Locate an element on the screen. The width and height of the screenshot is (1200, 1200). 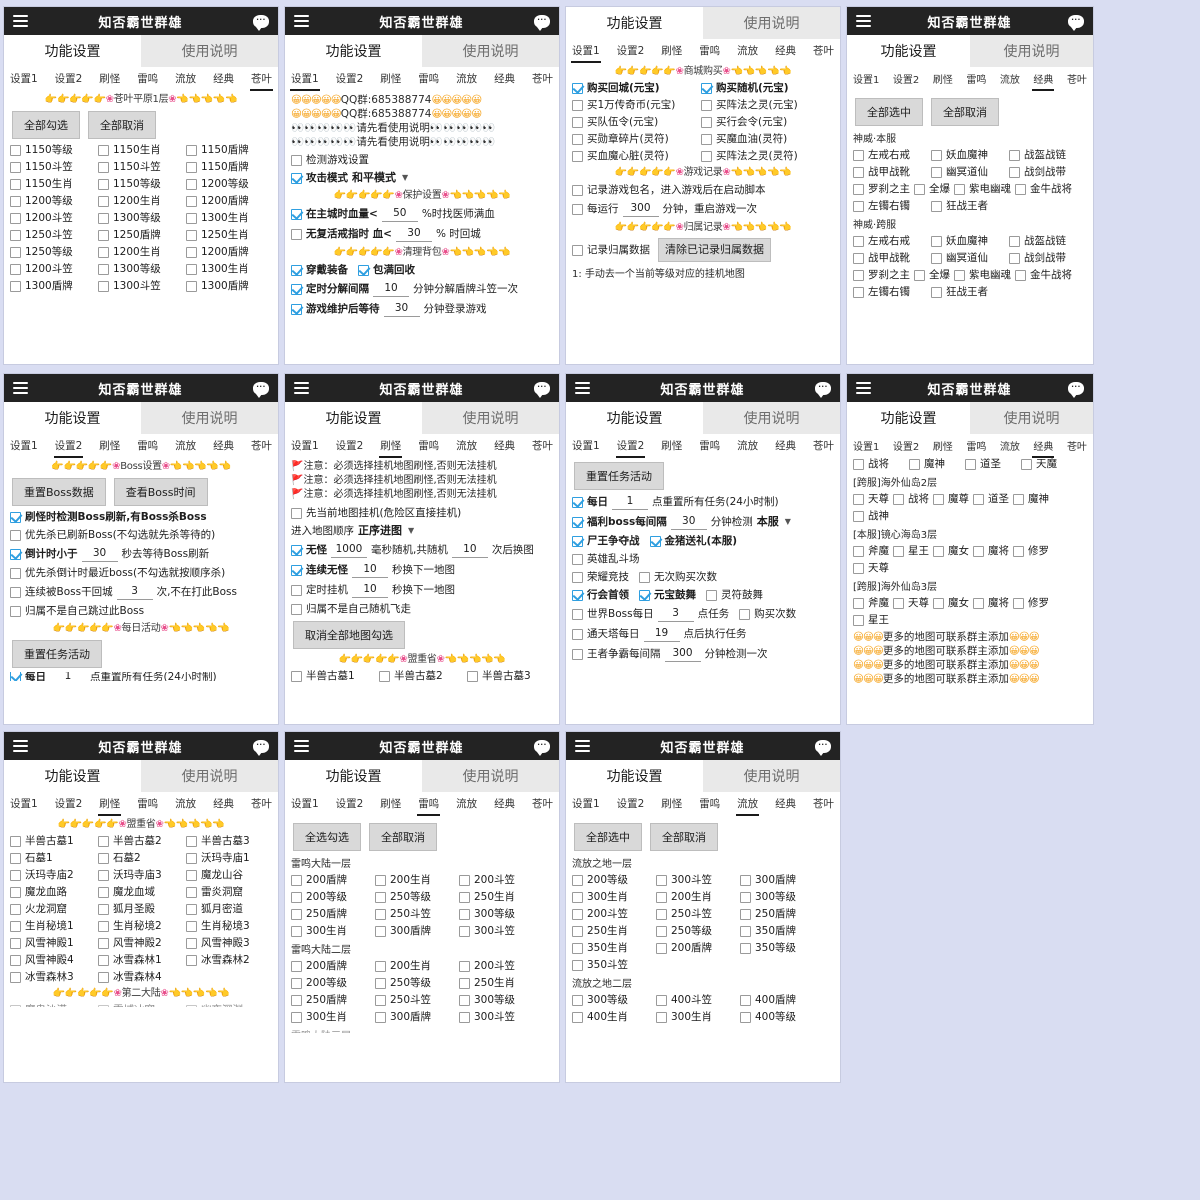
checkbox-item: 300等级 is located at coordinates (612, 1000).